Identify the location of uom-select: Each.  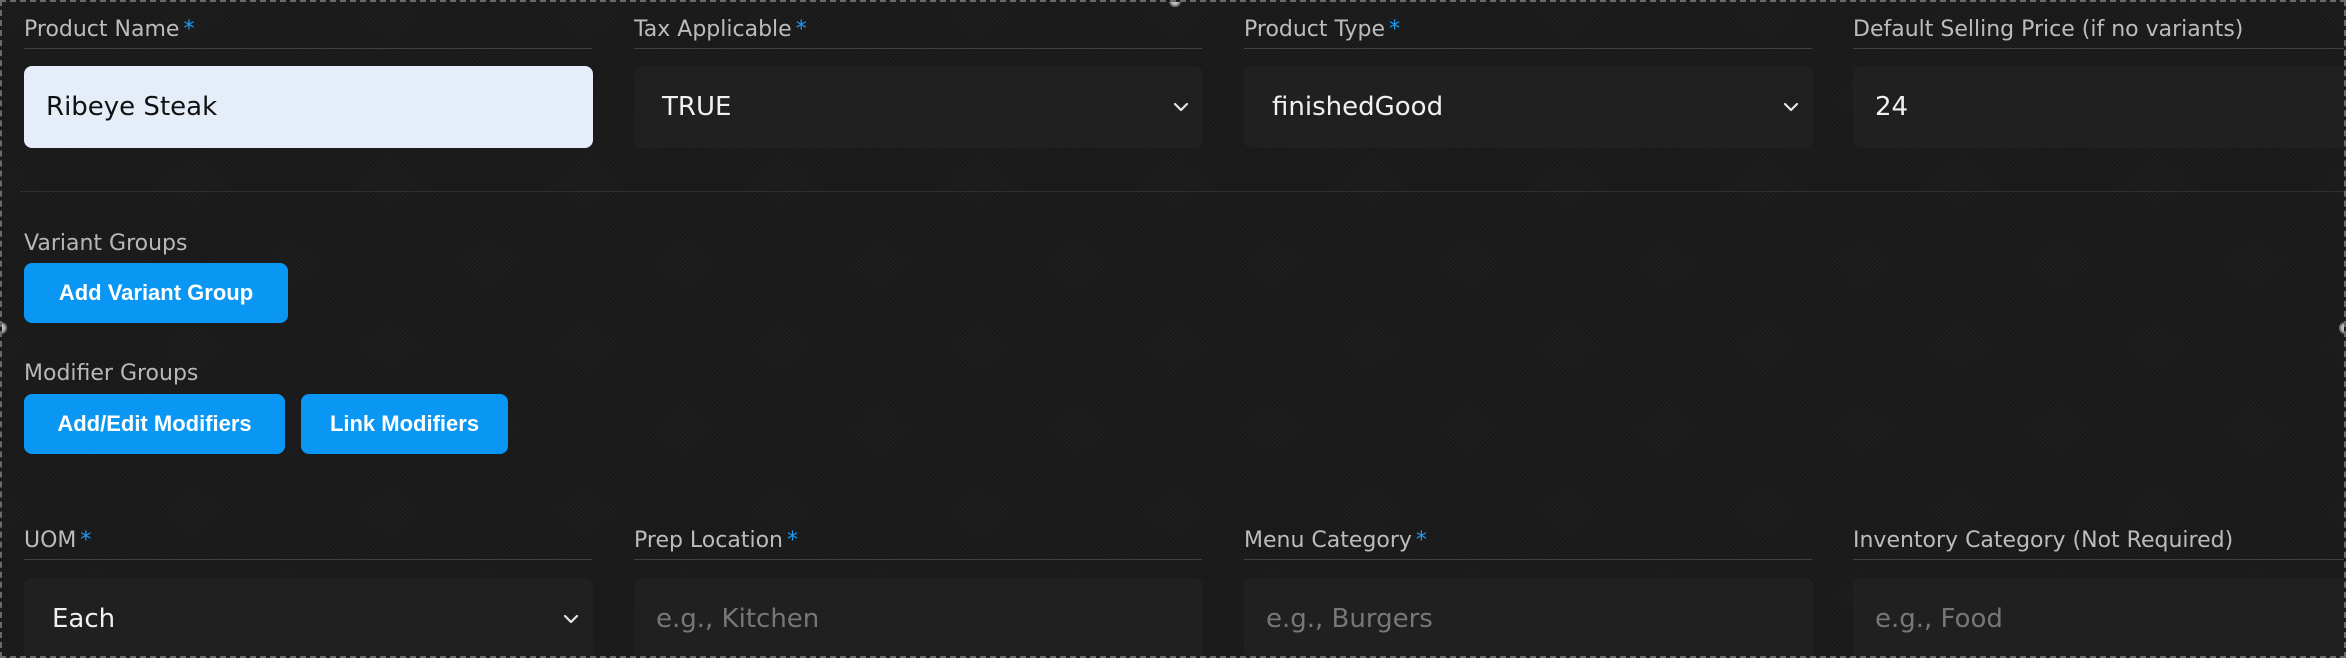
(308, 617).